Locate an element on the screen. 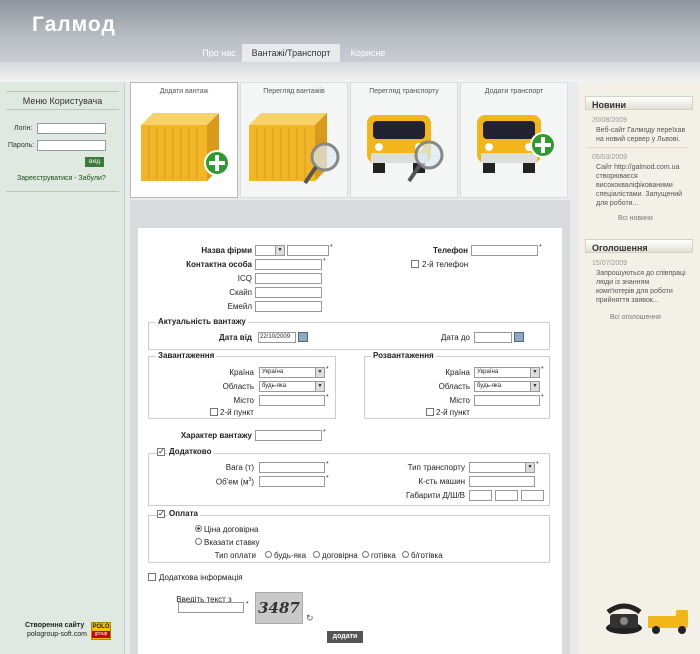  loading-city-label: Місто is located at coordinates (243, 400).